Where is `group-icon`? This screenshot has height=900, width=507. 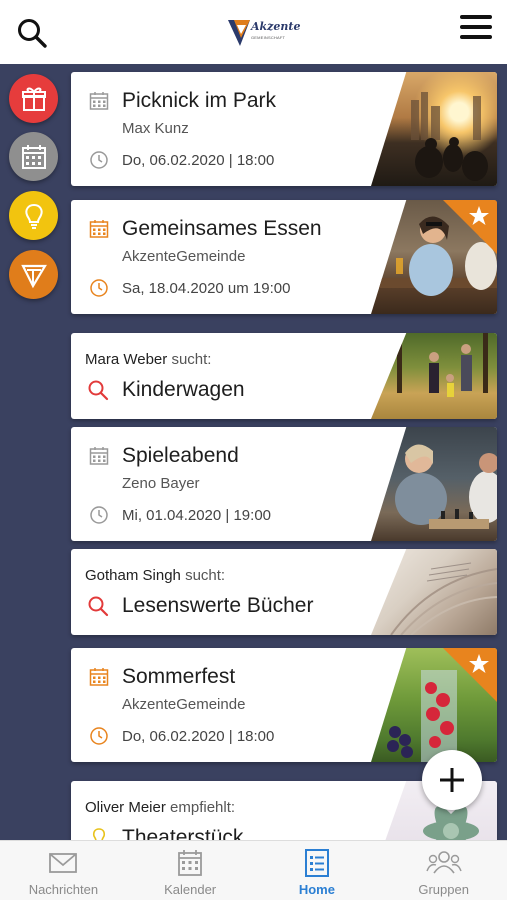 group-icon is located at coordinates (443, 862).